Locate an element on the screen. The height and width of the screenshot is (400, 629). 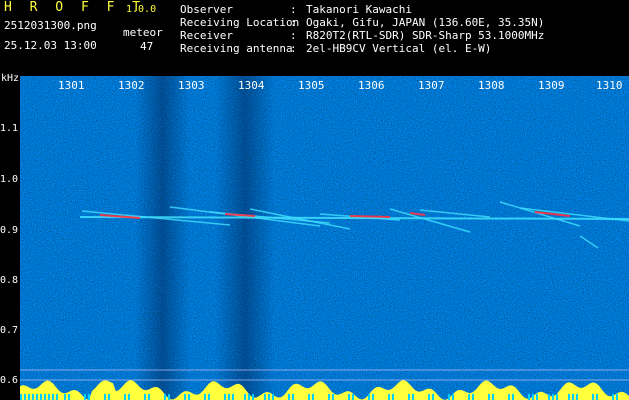
detection-type-label: meteor is located at coordinates (143, 32).